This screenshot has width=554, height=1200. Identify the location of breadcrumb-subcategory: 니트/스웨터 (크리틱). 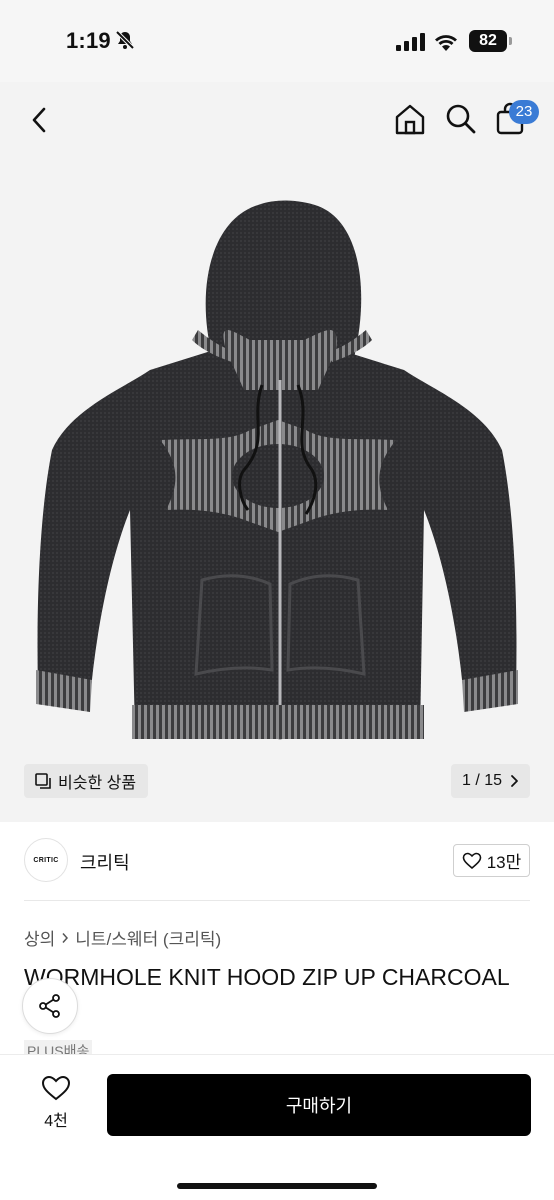
(148, 937).